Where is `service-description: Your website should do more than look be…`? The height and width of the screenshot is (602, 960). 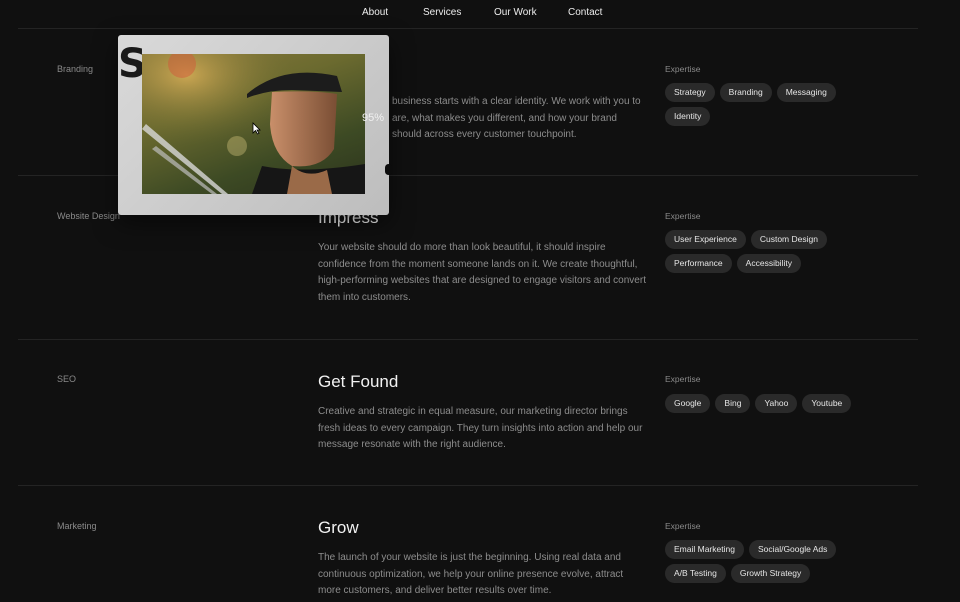 service-description: Your website should do more than look be… is located at coordinates (482, 272).